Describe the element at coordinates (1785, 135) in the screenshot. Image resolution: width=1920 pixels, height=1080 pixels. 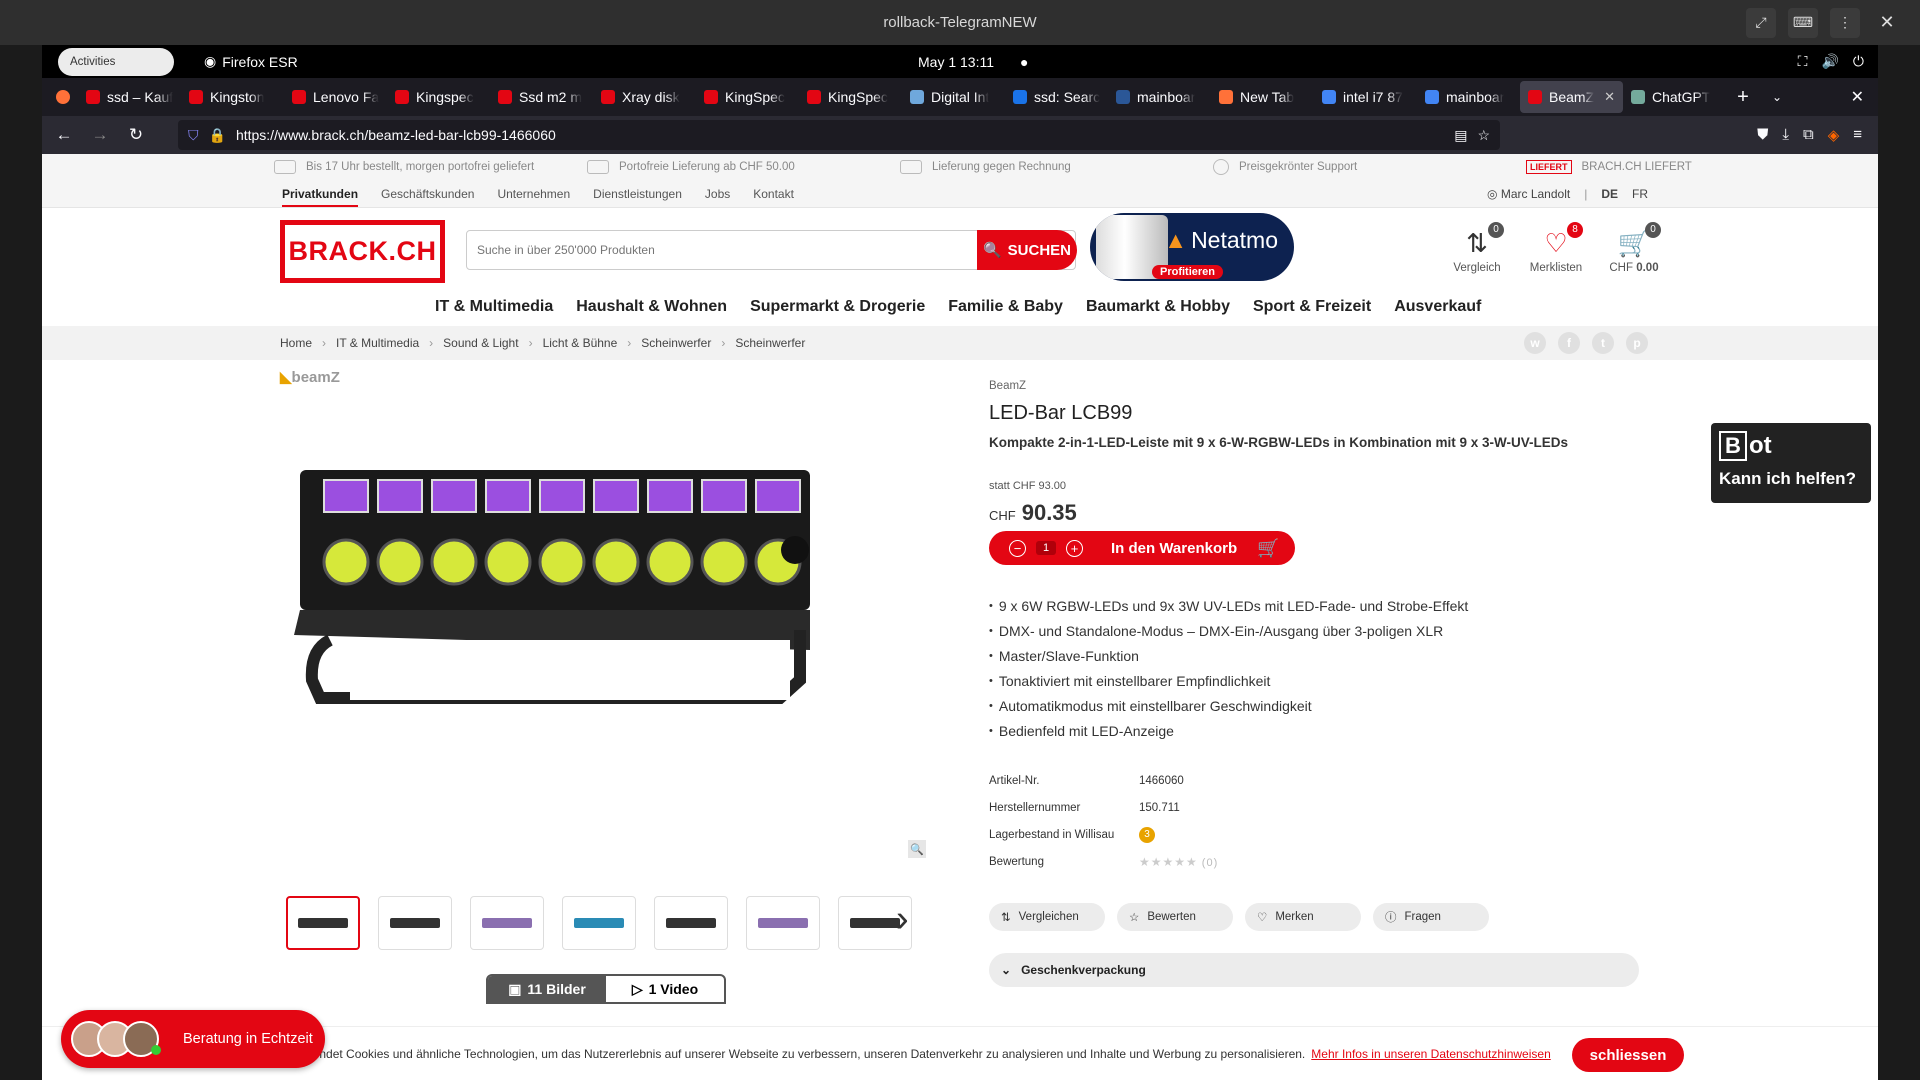
I see `download-icon: ⤓` at that location.